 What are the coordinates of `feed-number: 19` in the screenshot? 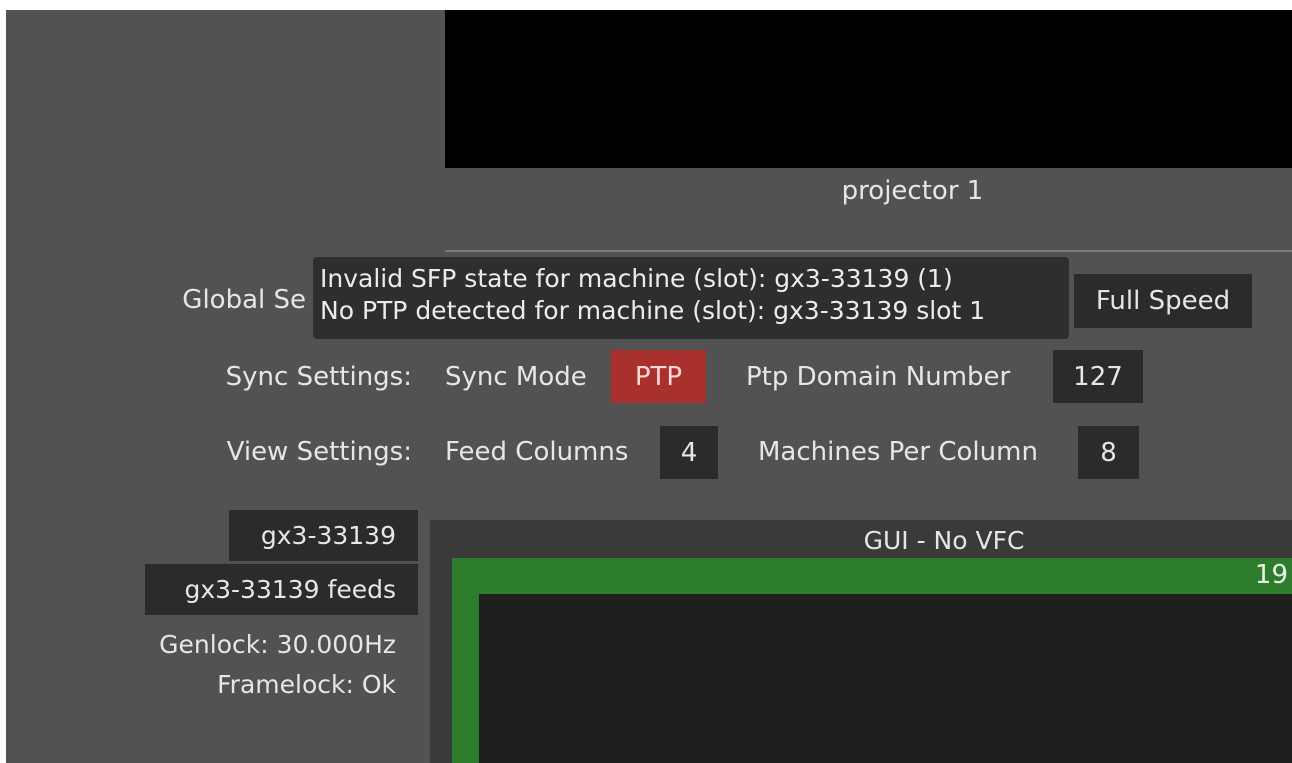 It's located at (1271, 575).